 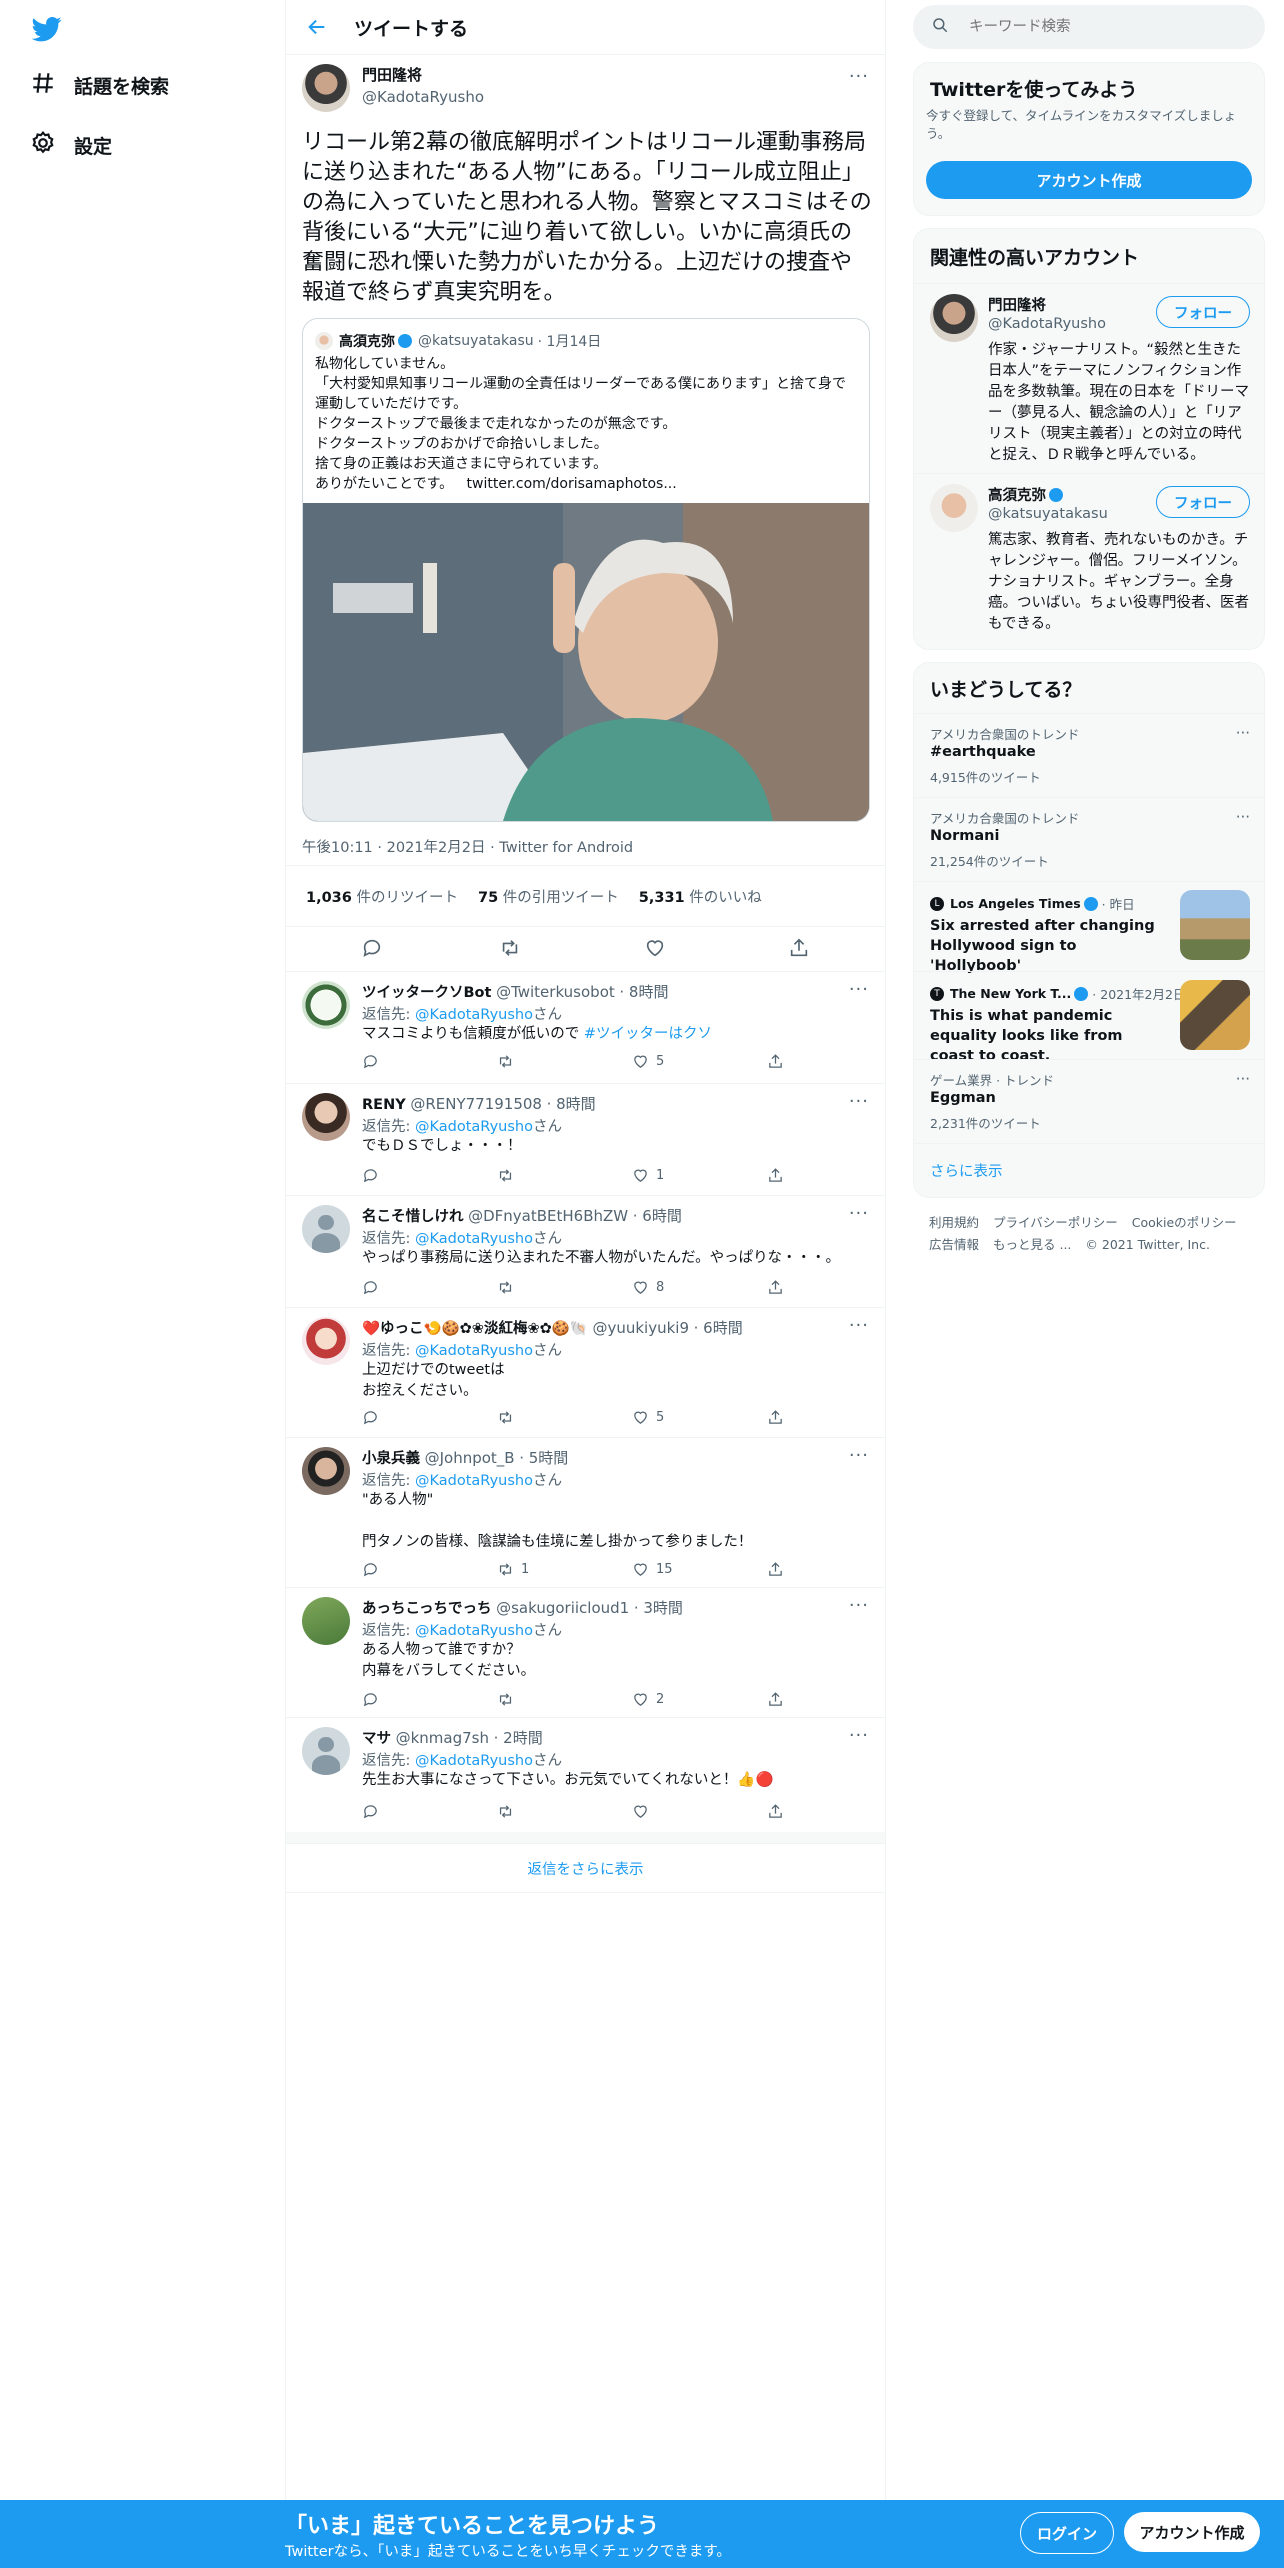 What do you see at coordinates (1025, 494) in the screenshot?
I see `account-name: 高須克弥` at bounding box center [1025, 494].